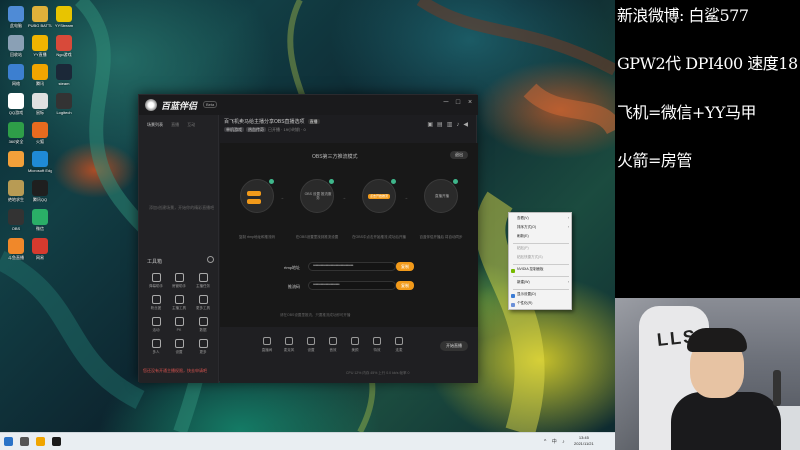 The width and height of the screenshot is (800, 450). I want to click on desktop-icon, so click(16, 159).